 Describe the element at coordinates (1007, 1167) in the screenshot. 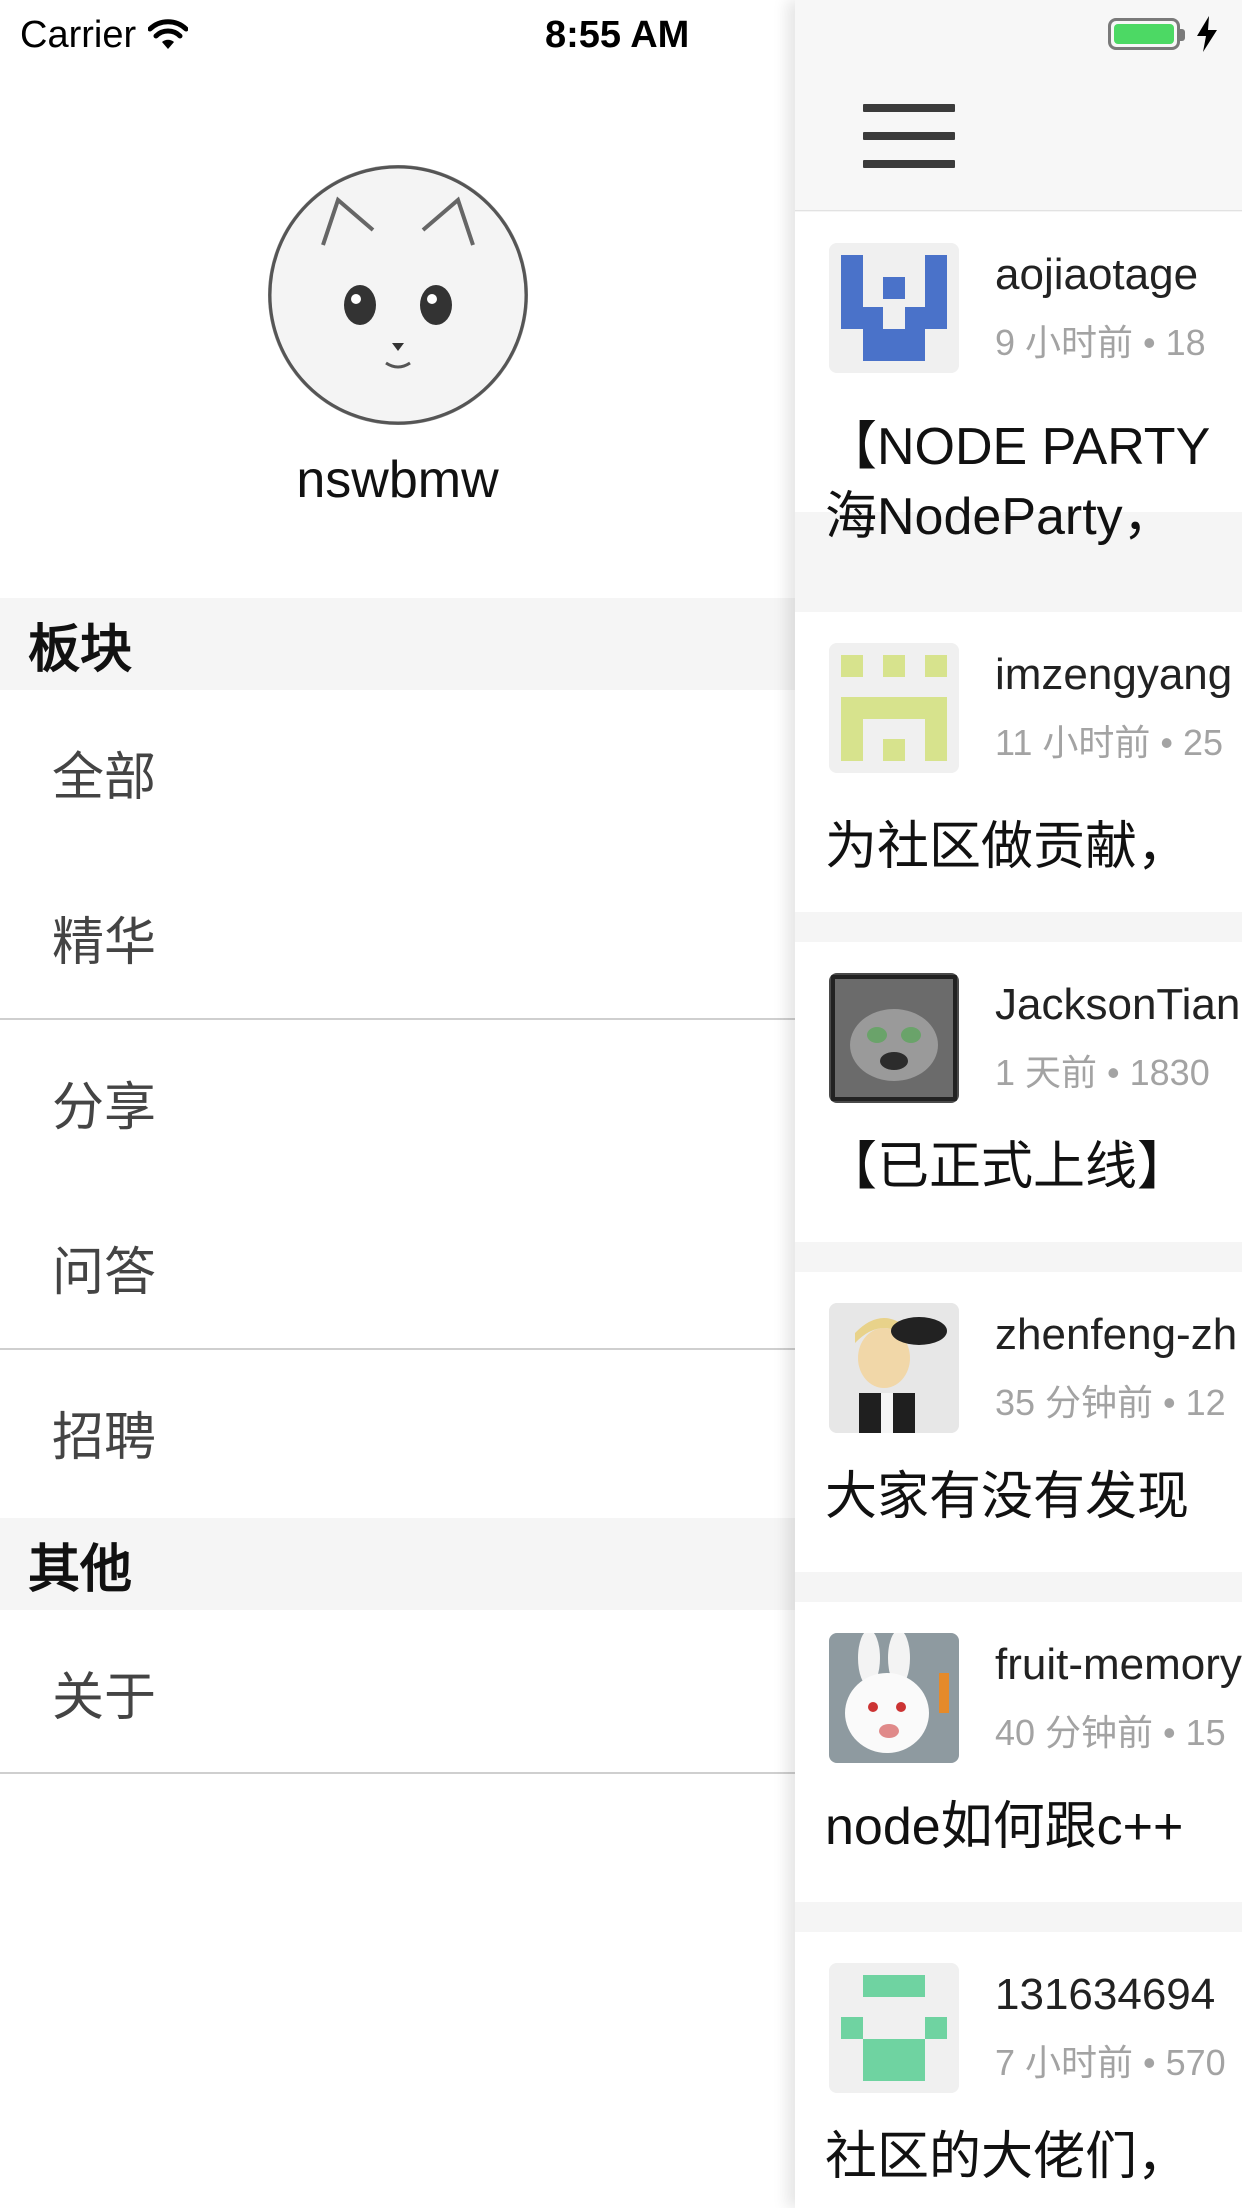

I see `post-title: 【已正式上线】` at that location.